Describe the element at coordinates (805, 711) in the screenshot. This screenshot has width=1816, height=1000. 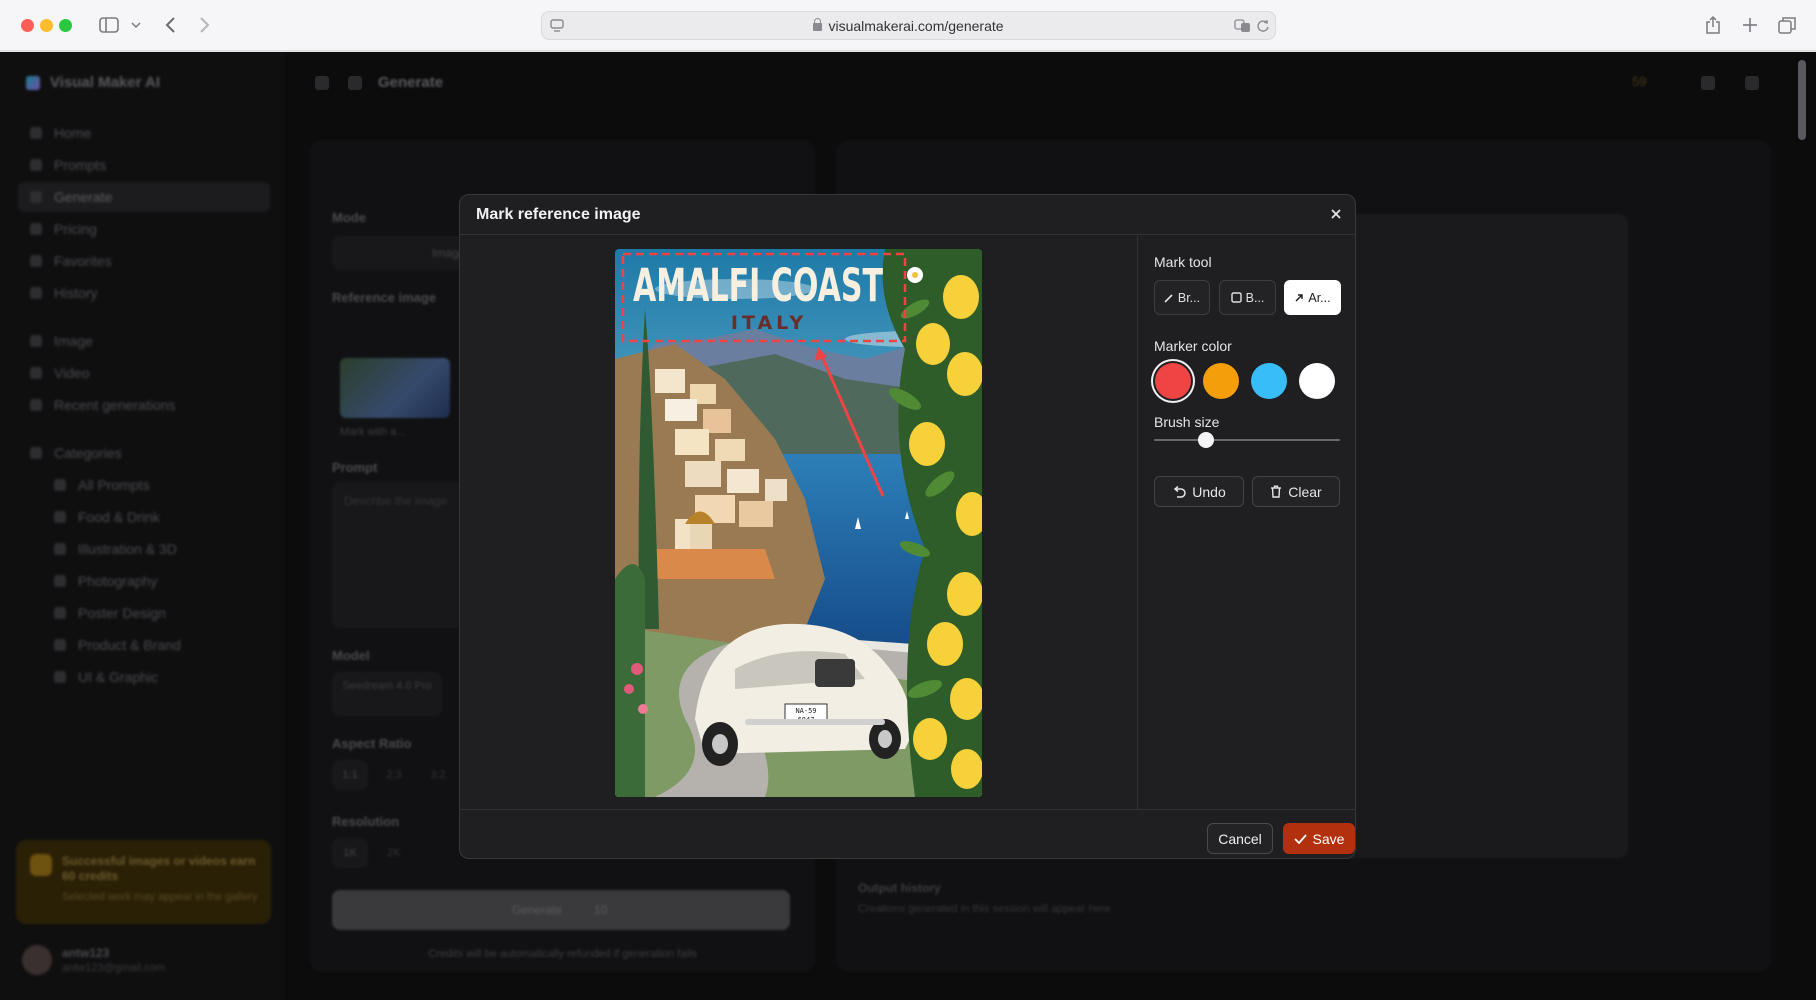
I see `license-plate-line1: NA-59` at that location.